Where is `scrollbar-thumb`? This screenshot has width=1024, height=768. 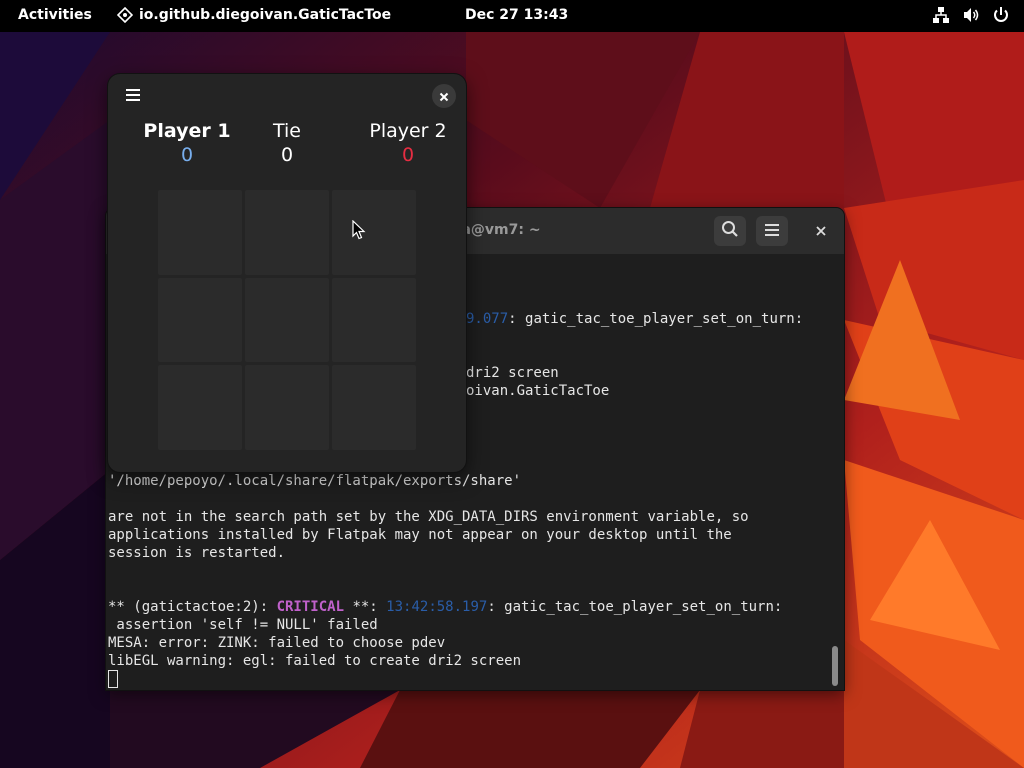
scrollbar-thumb is located at coordinates (835, 666).